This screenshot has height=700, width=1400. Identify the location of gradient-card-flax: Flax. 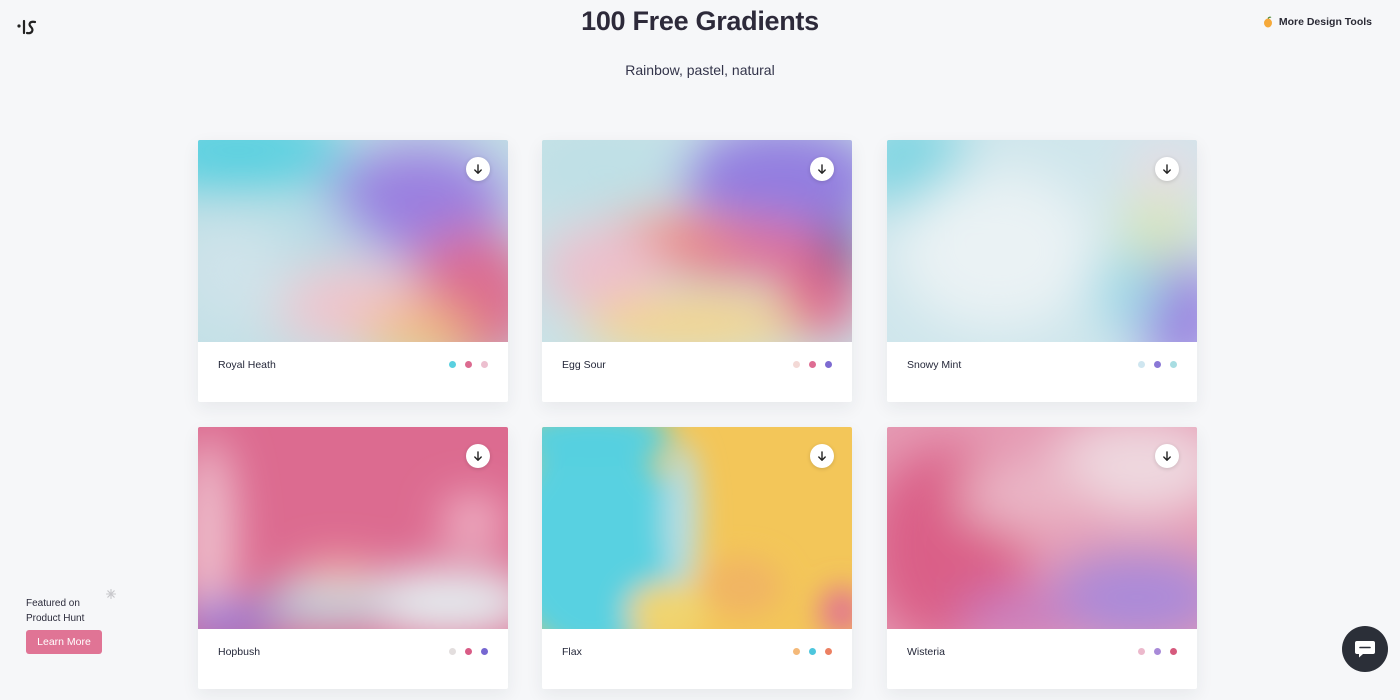
(697, 558).